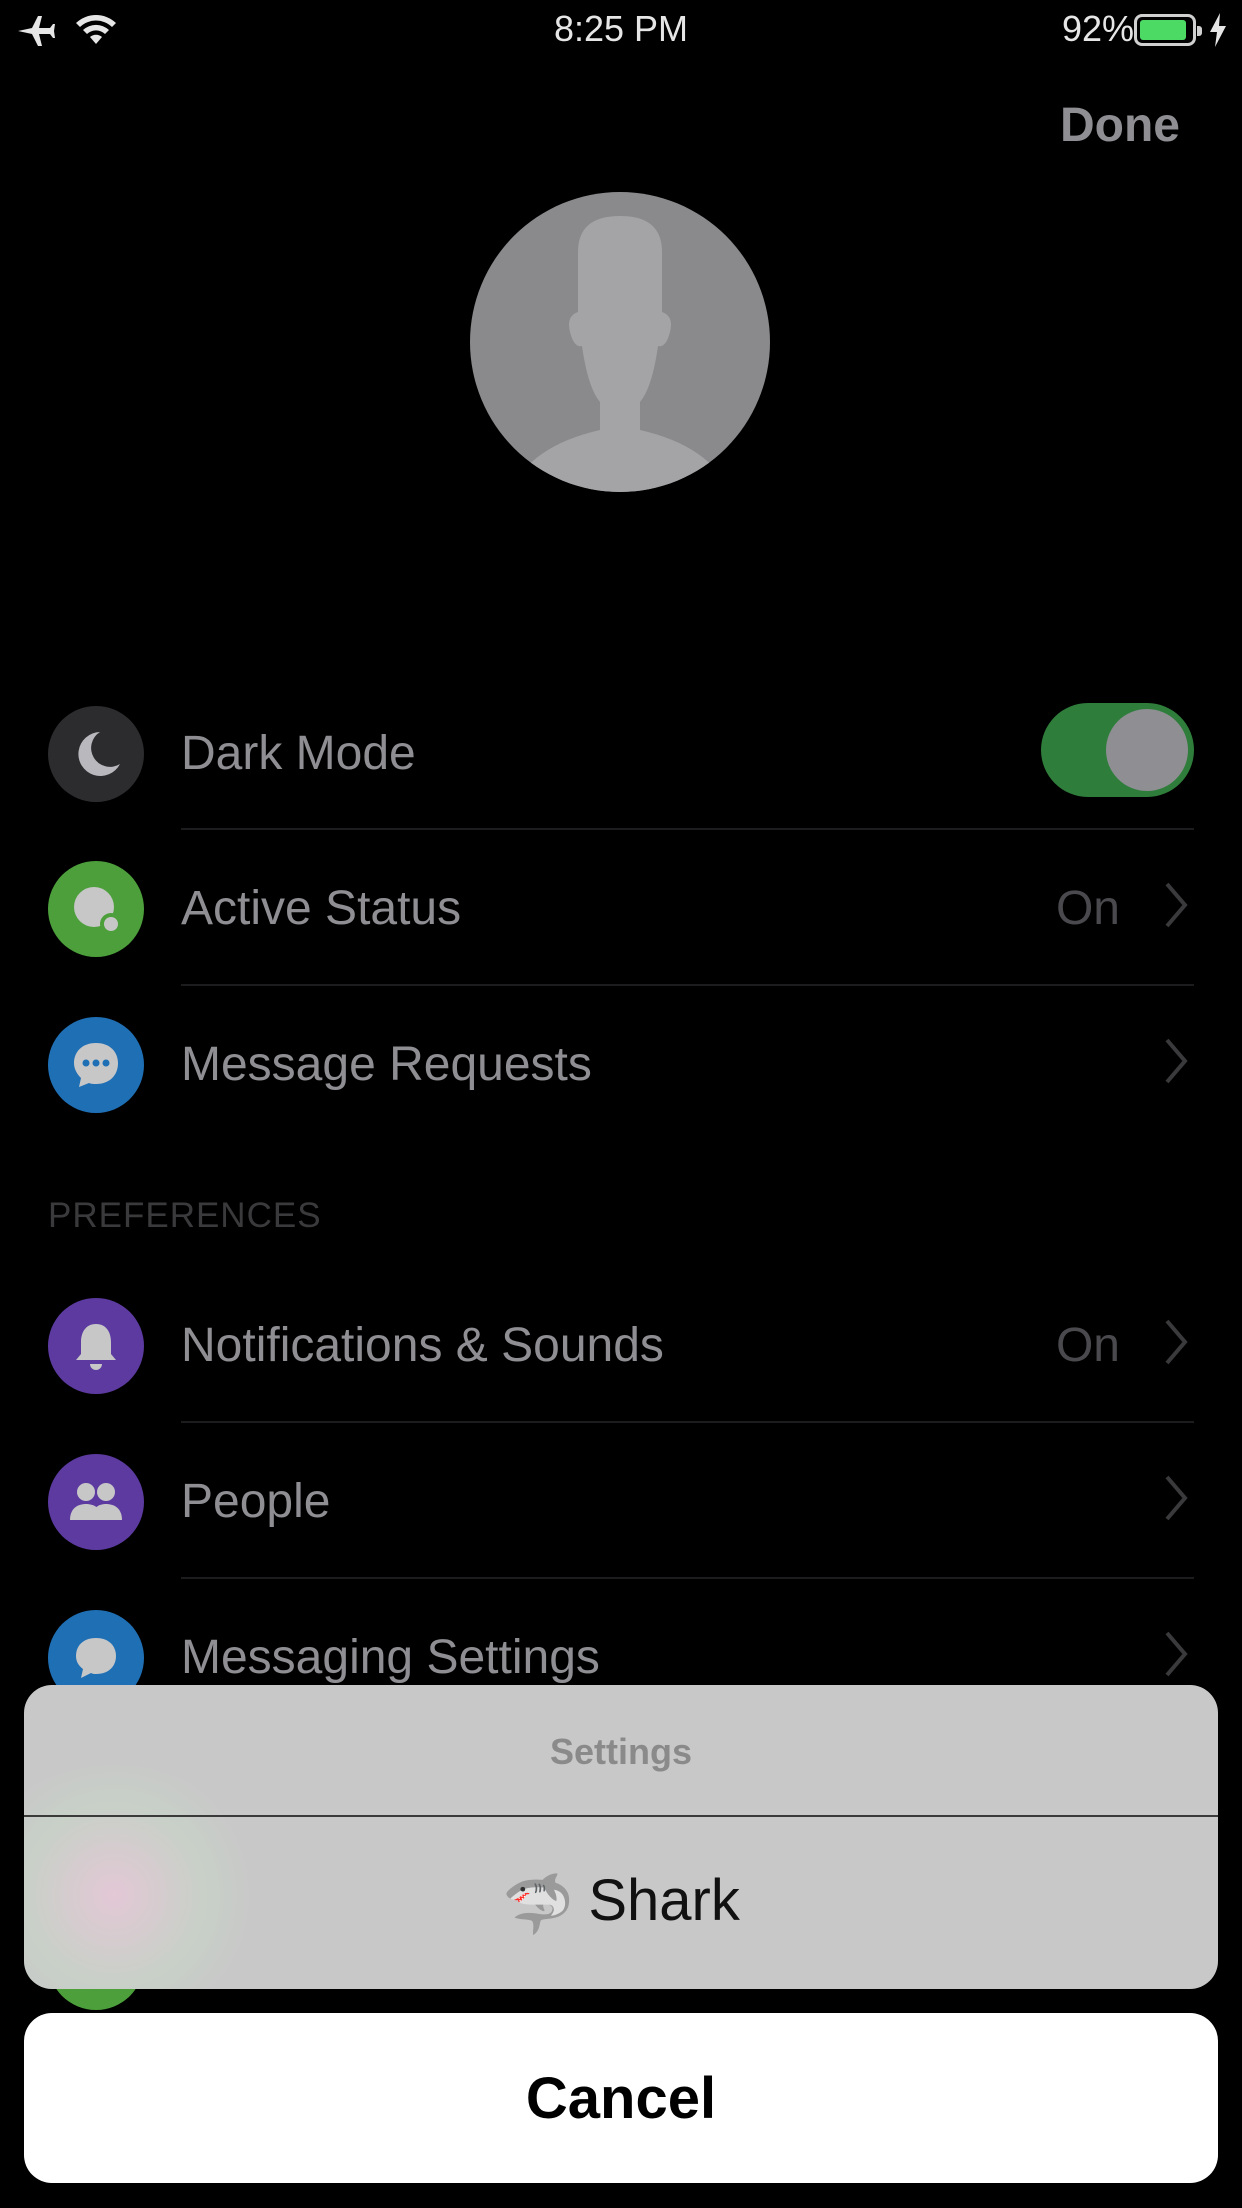 The width and height of the screenshot is (1242, 2208). What do you see at coordinates (538, 1904) in the screenshot?
I see `shark-emoji-icon: 🦈` at bounding box center [538, 1904].